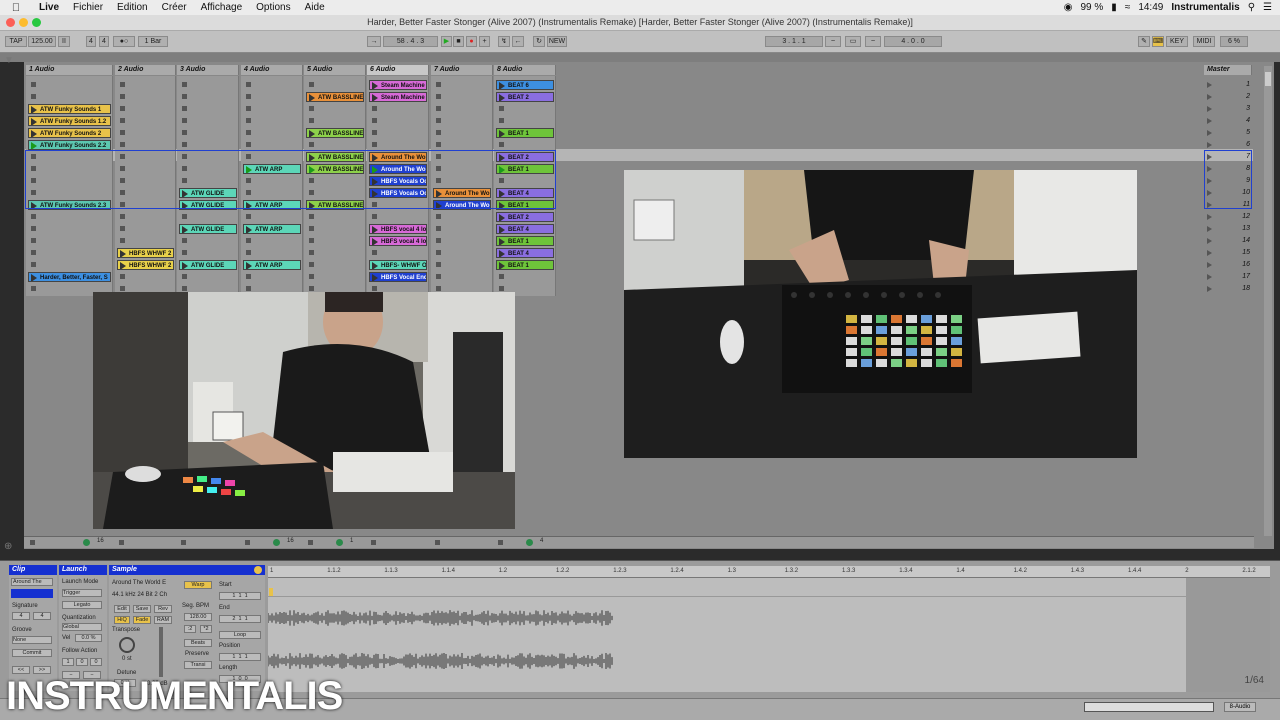  Describe the element at coordinates (198, 617) in the screenshot. I see `seg-bpm-field: 128.00` at that location.